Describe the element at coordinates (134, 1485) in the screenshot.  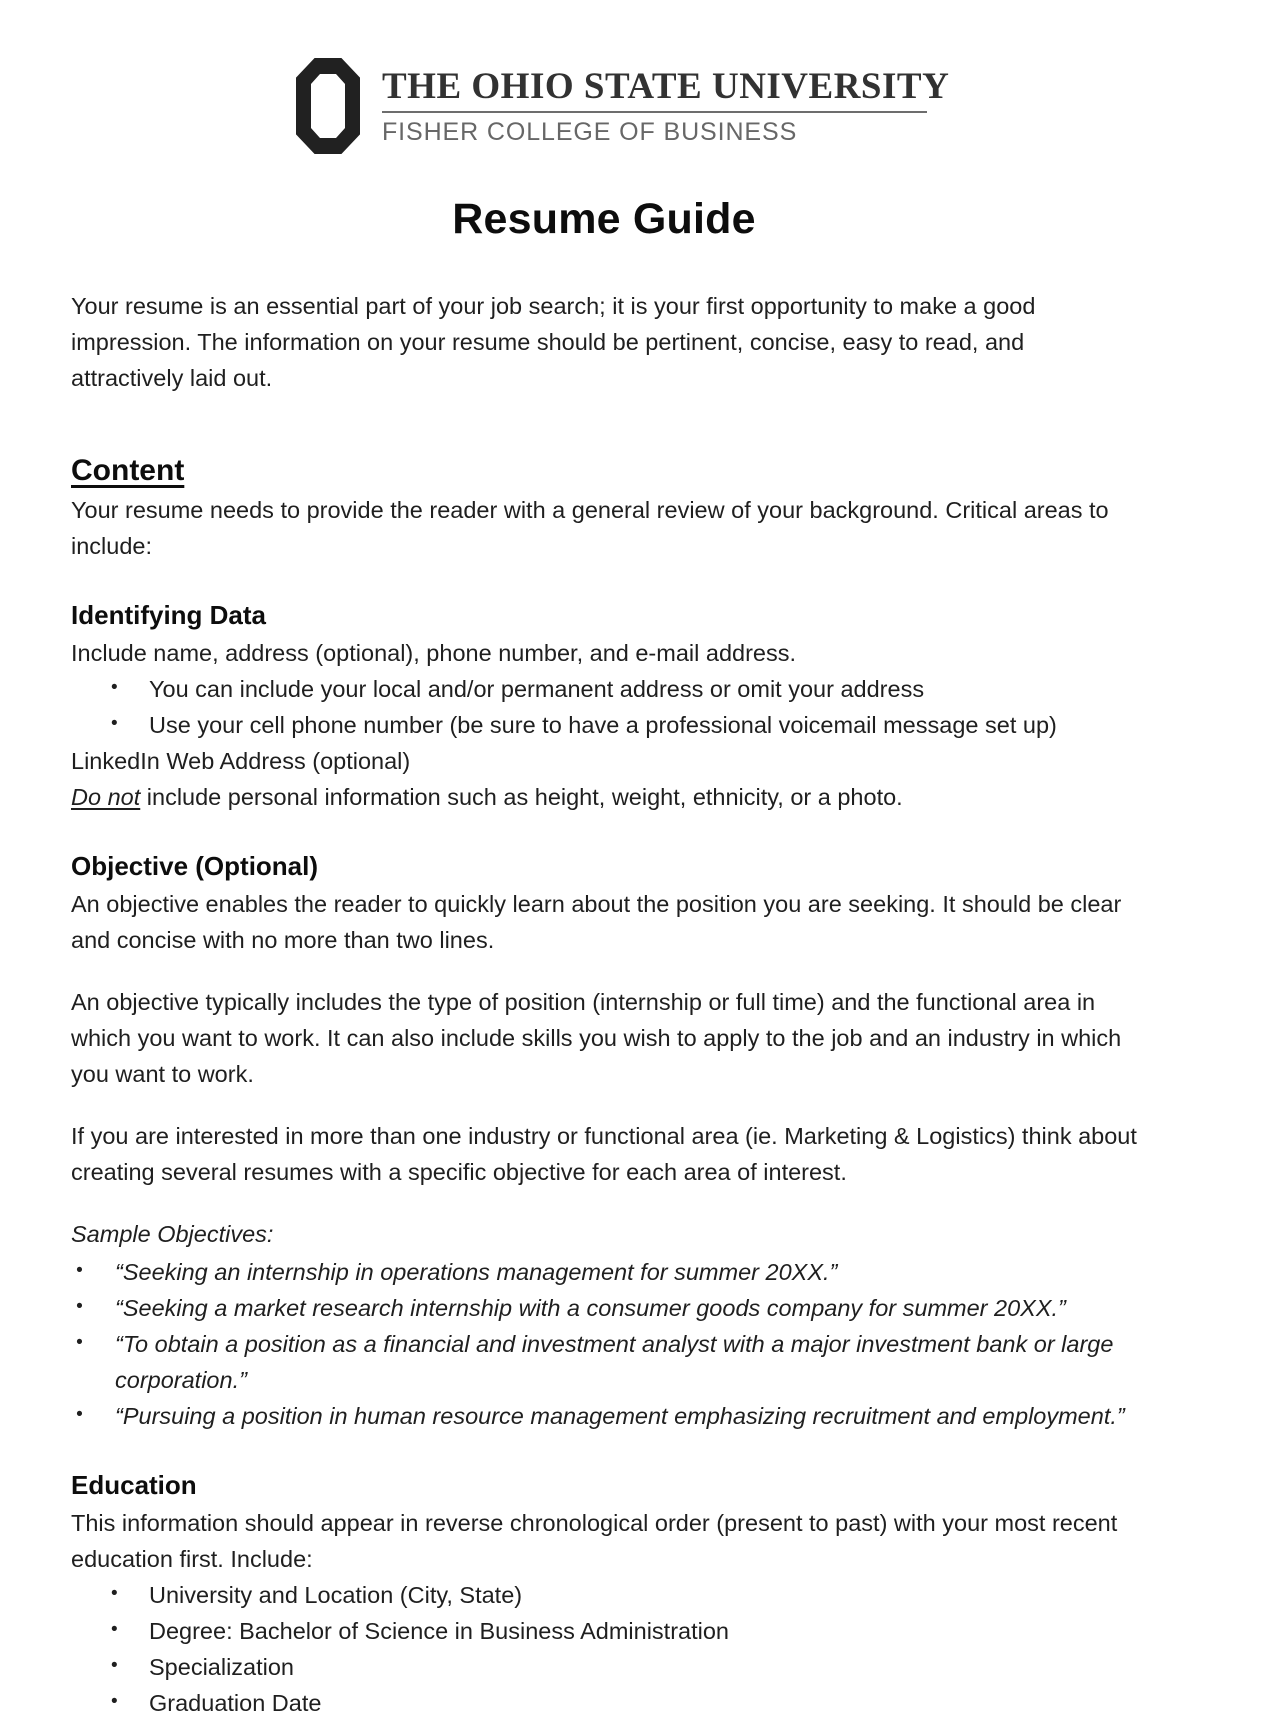
I see `subsection-heading-education: Education` at that location.